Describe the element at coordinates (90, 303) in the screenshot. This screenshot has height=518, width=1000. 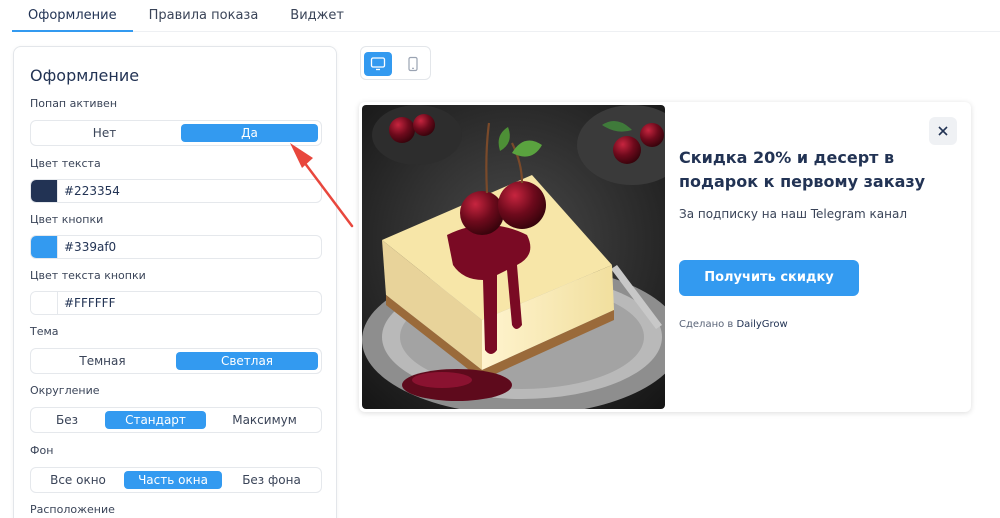
I see `button-text-color-value: #FFFFFF` at that location.